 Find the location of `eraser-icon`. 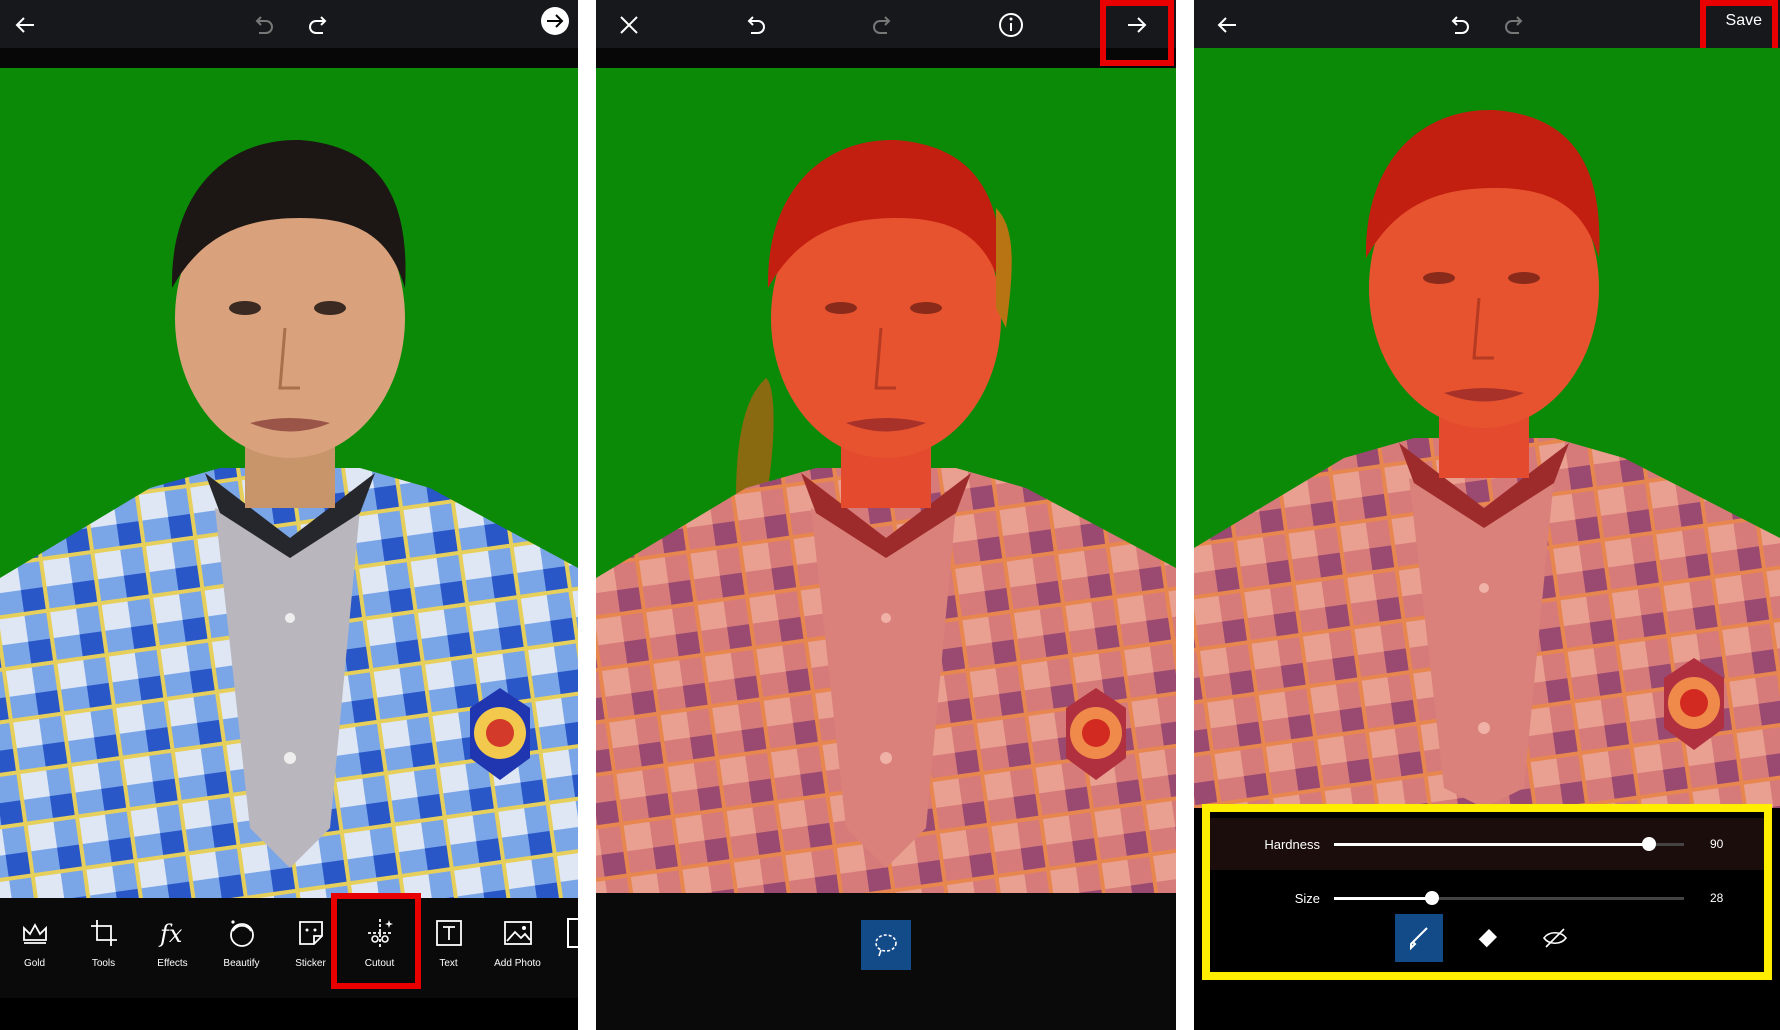

eraser-icon is located at coordinates (1487, 939).